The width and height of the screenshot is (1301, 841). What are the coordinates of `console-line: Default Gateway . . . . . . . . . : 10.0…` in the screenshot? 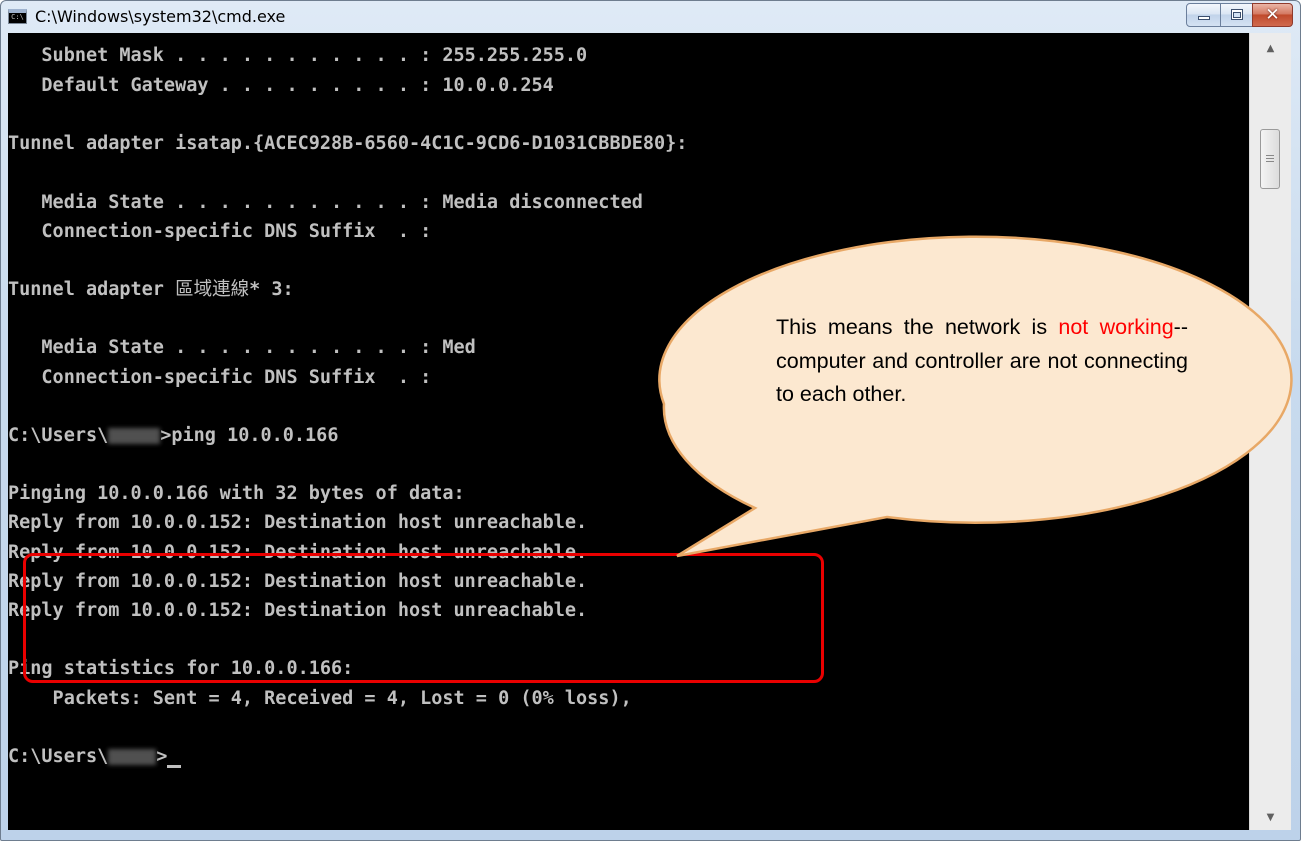 It's located at (281, 85).